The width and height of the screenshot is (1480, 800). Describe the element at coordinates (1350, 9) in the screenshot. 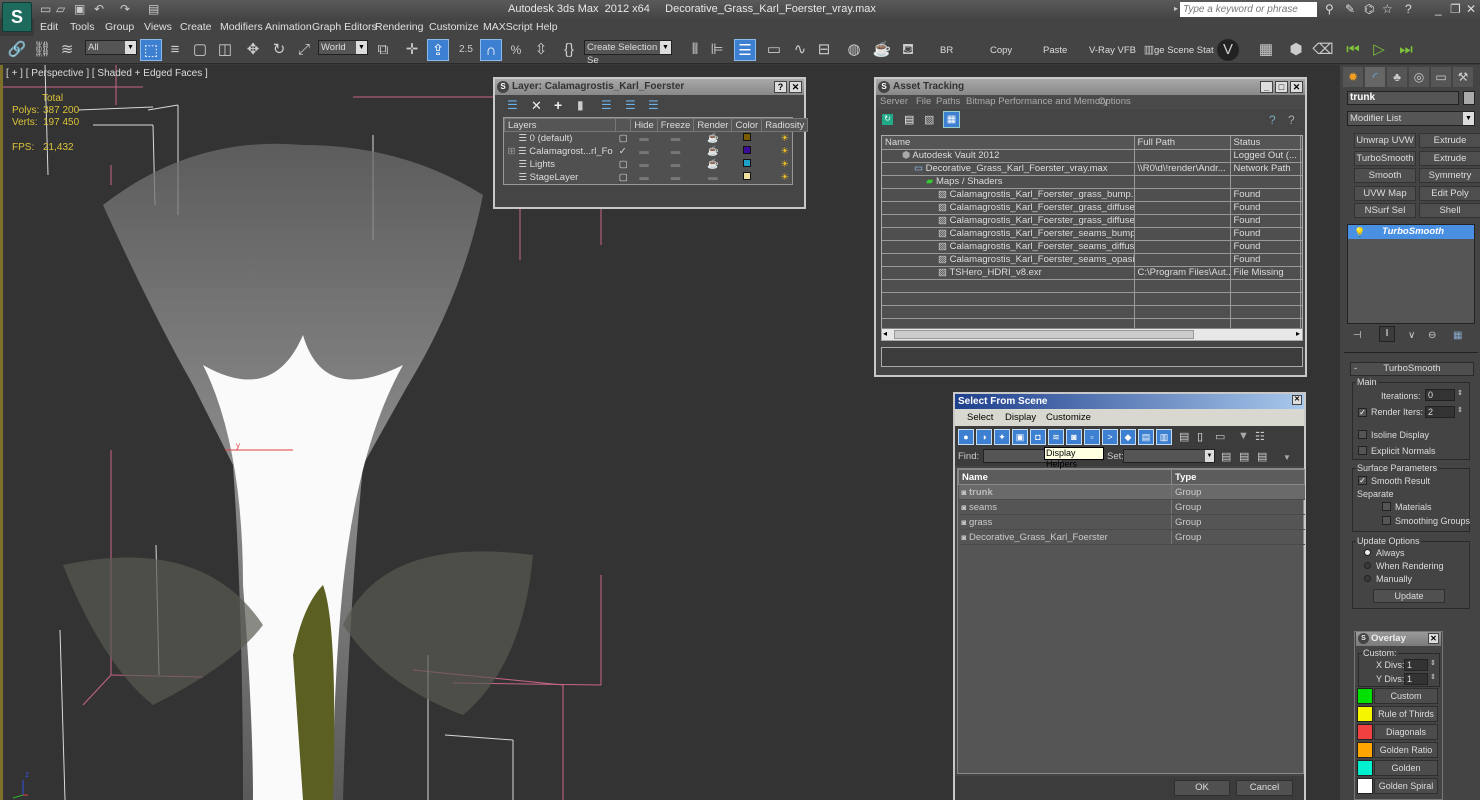

I see `communication-center-icon: ✎` at that location.